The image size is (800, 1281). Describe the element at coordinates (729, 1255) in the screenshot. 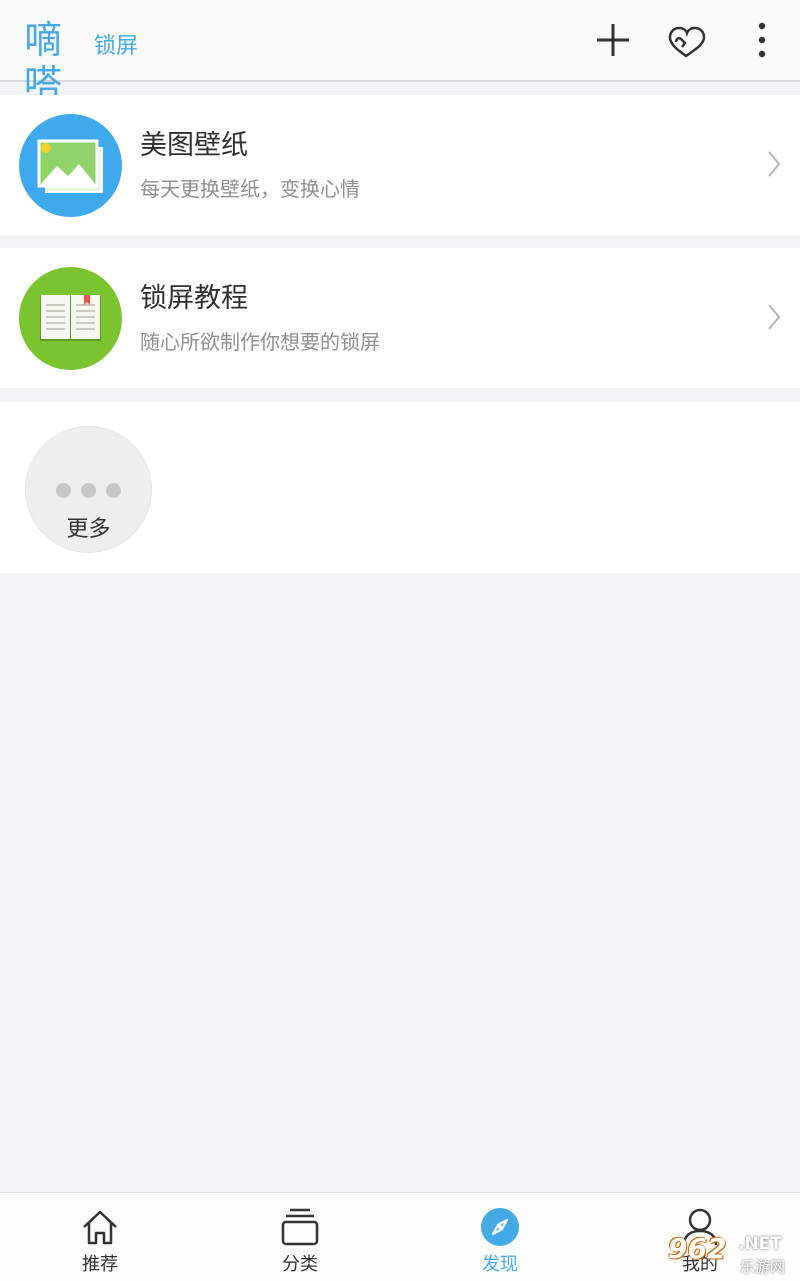

I see `watermark-logo: 962 .NET 乐游网` at that location.